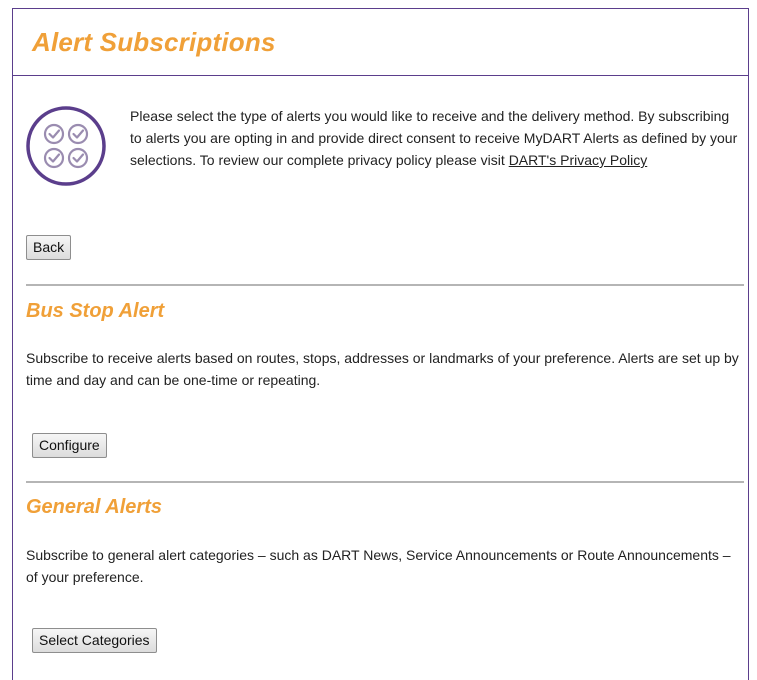 The height and width of the screenshot is (680, 757). Describe the element at coordinates (578, 160) in the screenshot. I see `privacy-policy-link: DART's Privacy Policy` at that location.